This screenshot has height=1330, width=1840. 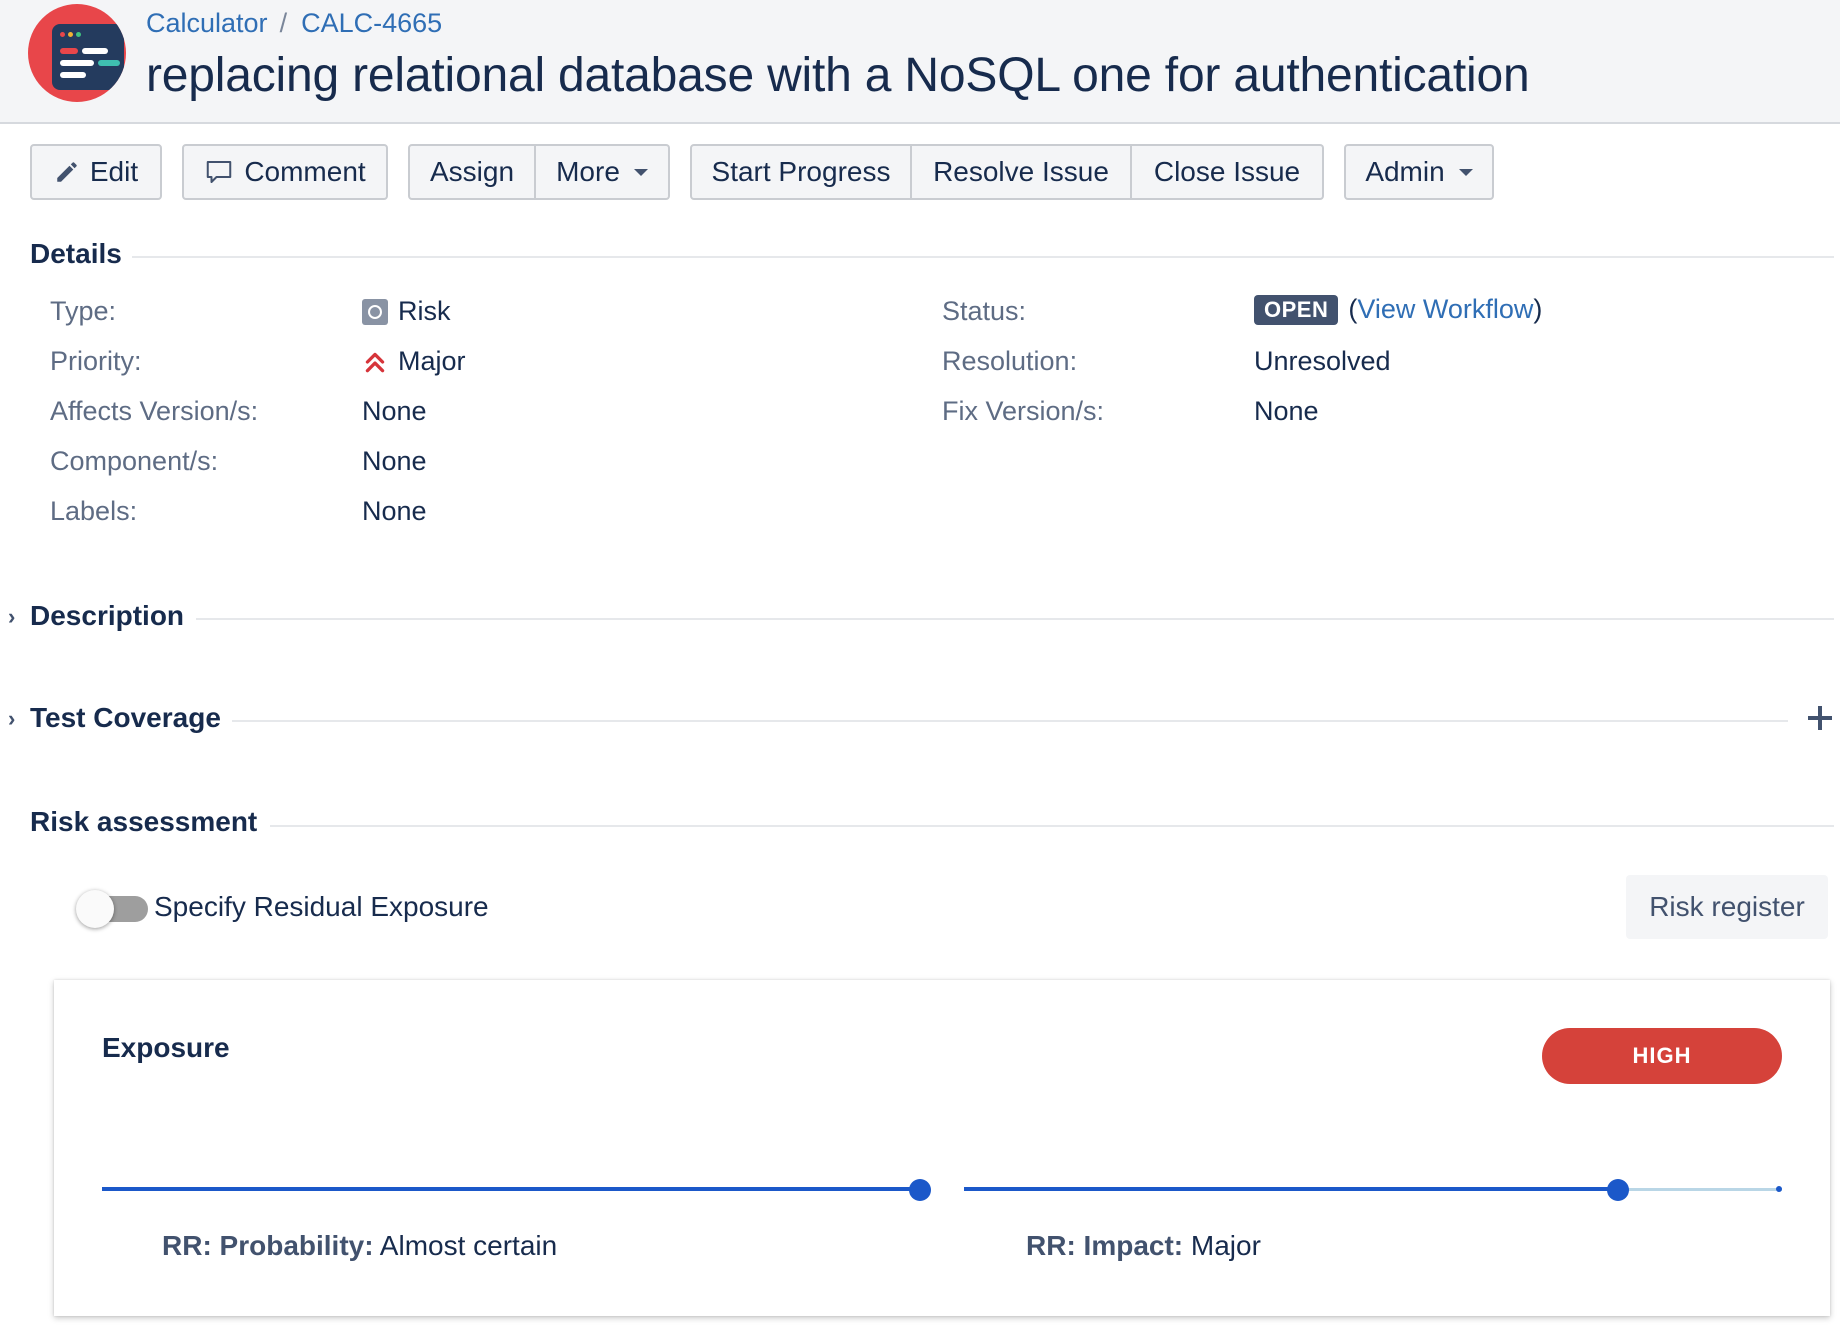 What do you see at coordinates (107, 616) in the screenshot?
I see `description-heading: Description` at bounding box center [107, 616].